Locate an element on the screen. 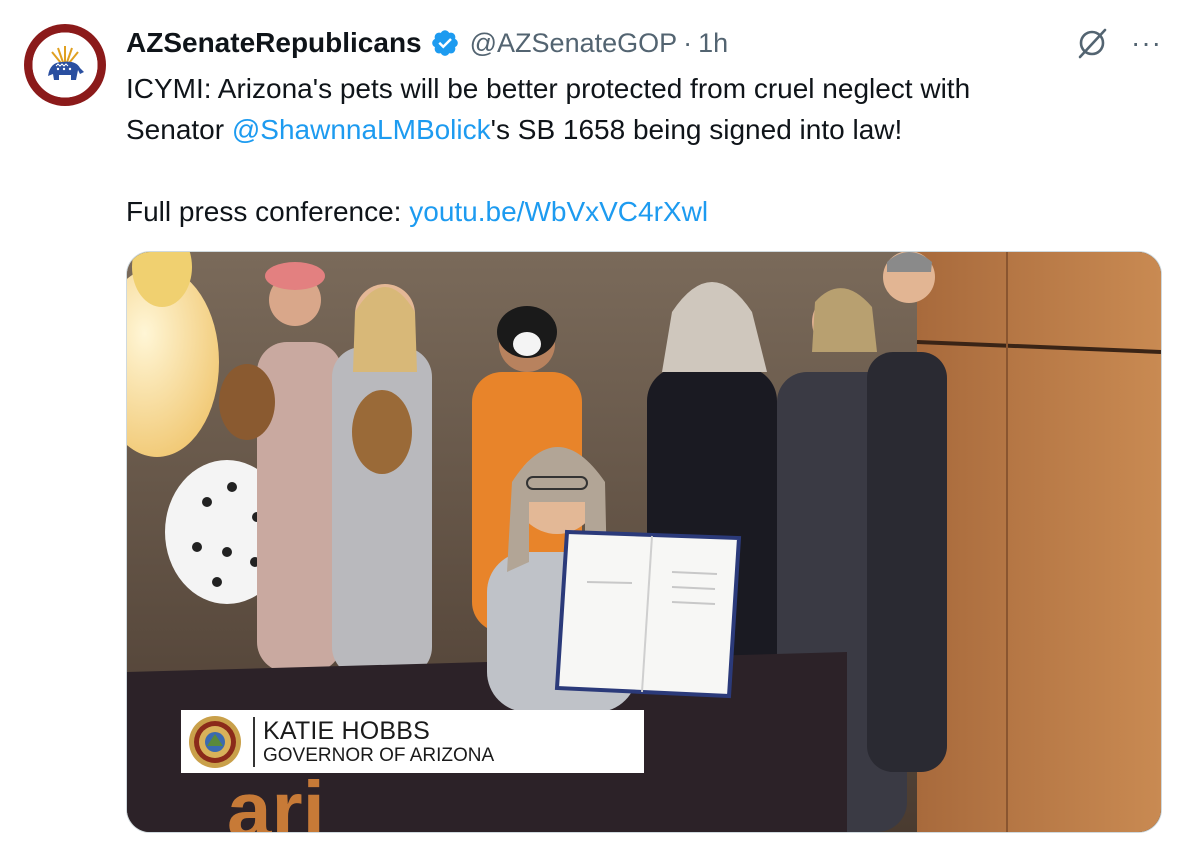  lower-third-title: GOVERNOR OF ARIZONA is located at coordinates (379, 755).